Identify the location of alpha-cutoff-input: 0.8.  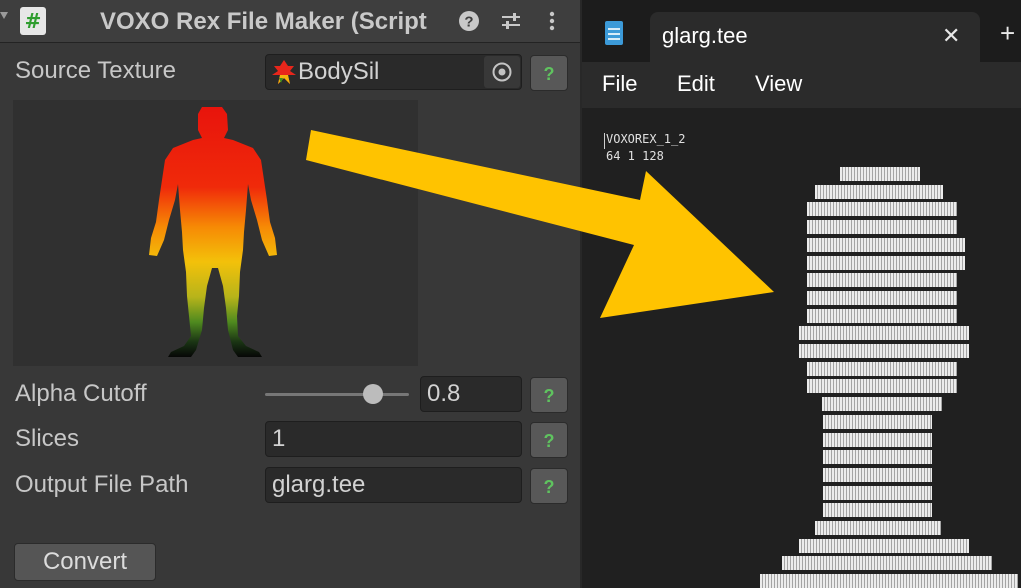
(471, 394).